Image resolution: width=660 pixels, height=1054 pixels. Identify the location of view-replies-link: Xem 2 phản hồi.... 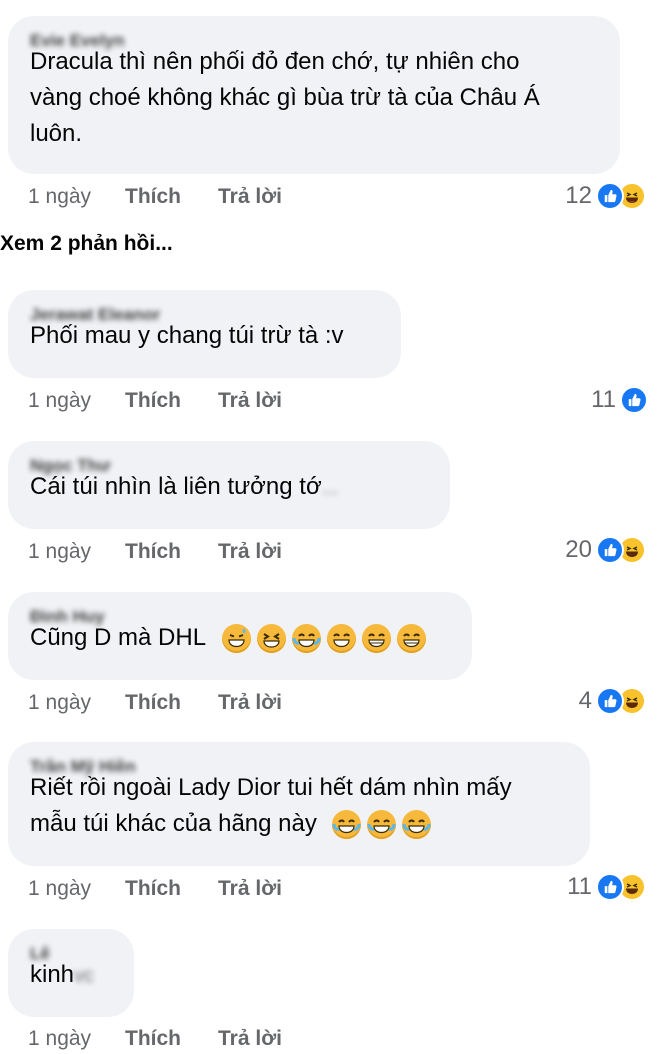
(86, 244).